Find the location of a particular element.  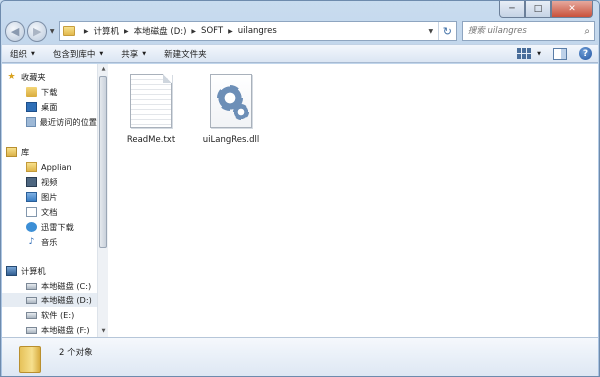

organize-menu: 组织 ▼ is located at coordinates (22, 54).